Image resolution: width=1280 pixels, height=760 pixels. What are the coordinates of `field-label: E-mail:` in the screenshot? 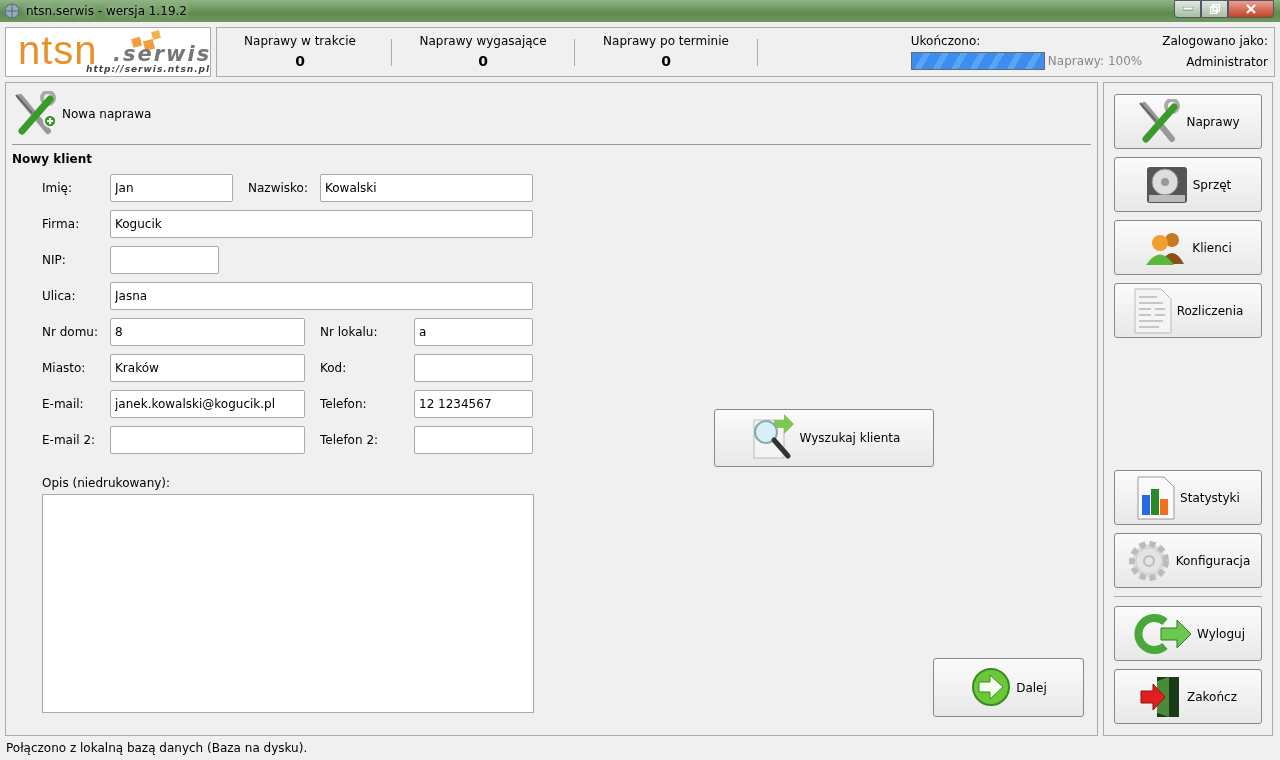 It's located at (63, 404).